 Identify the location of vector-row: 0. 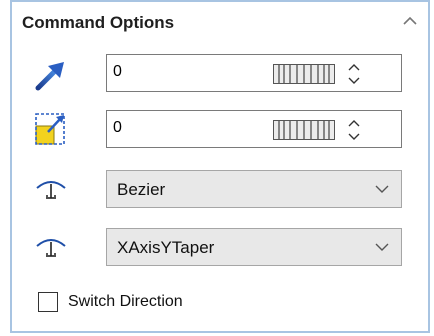
(220, 74).